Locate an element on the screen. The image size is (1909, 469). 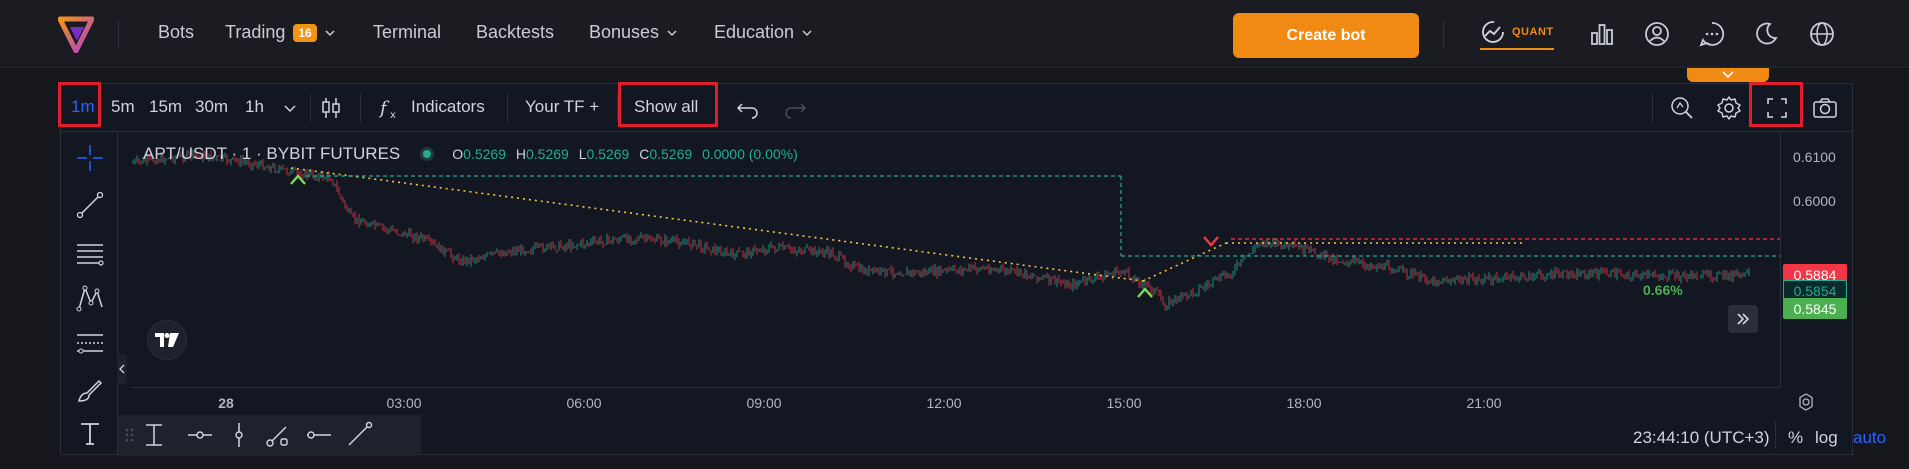
candlestick-chart-type-icon is located at coordinates (331, 108).